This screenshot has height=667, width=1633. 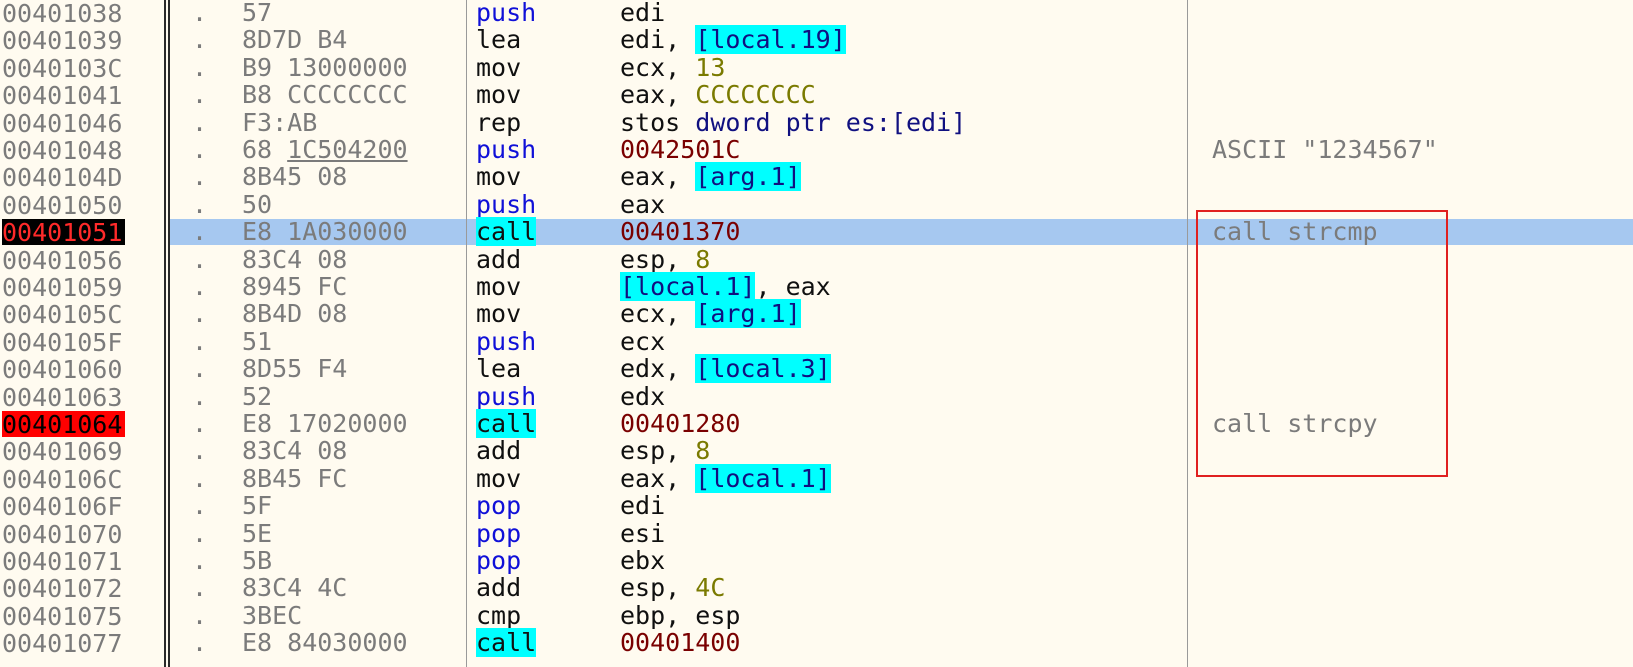 I want to click on address-cell: 00401048, so click(x=80, y=150).